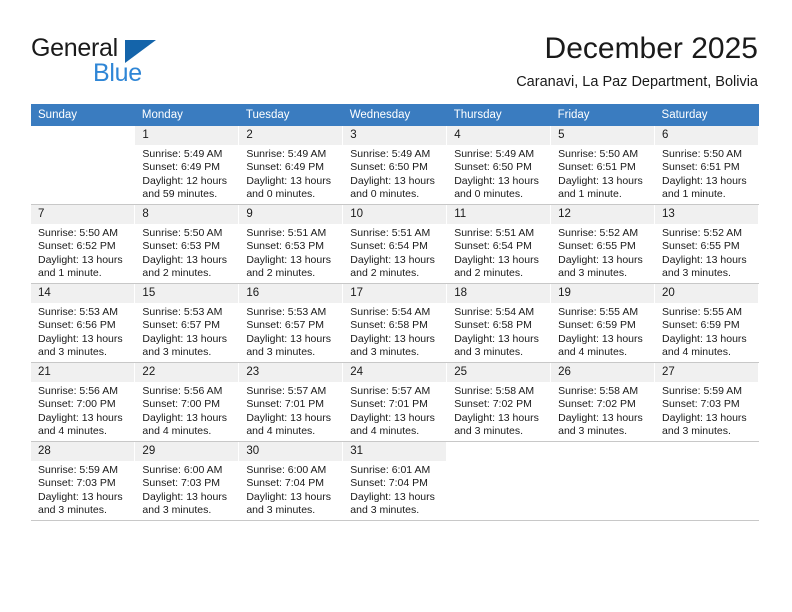 The width and height of the screenshot is (792, 612). What do you see at coordinates (187, 135) in the screenshot?
I see `day-number: 1` at bounding box center [187, 135].